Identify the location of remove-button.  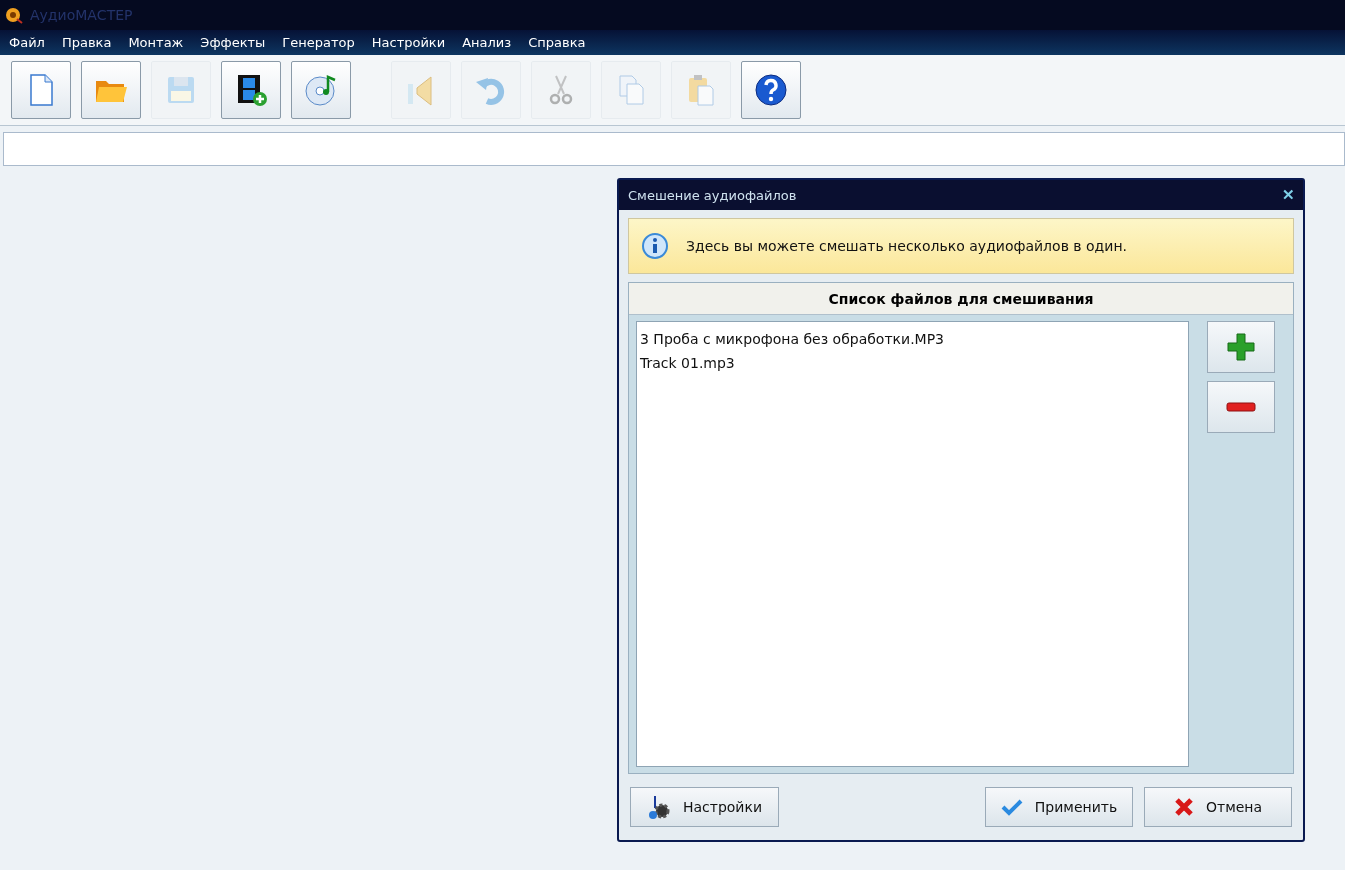
(1241, 407).